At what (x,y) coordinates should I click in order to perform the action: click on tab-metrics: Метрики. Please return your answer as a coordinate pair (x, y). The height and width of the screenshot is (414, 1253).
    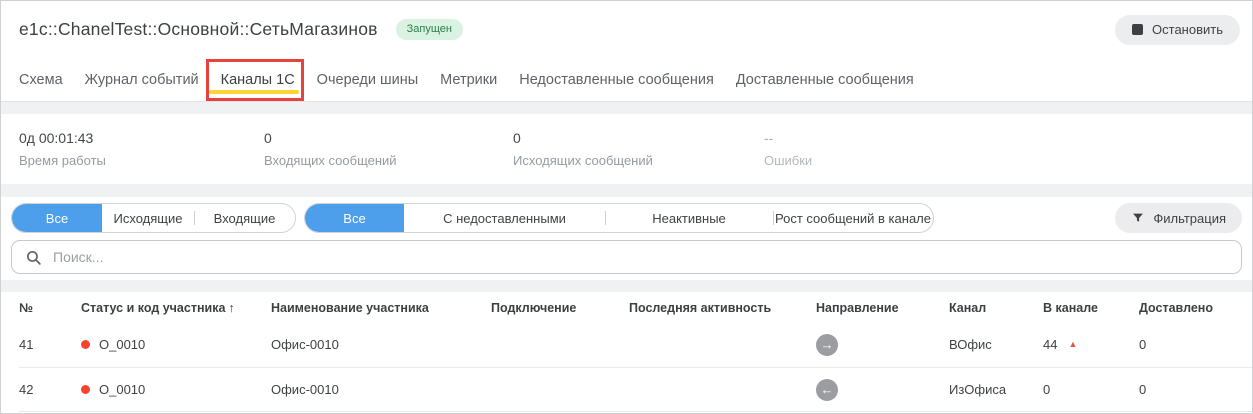
    Looking at the image, I should click on (468, 79).